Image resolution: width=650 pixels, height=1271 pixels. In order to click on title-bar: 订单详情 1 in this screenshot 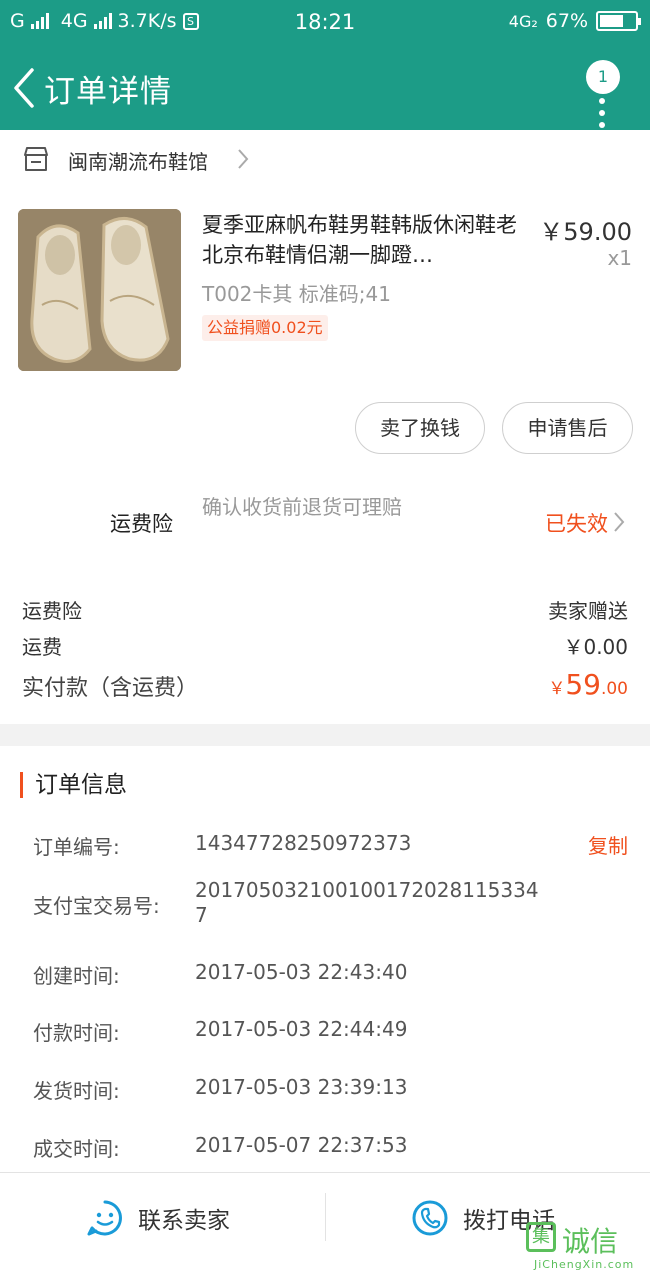, I will do `click(325, 87)`.